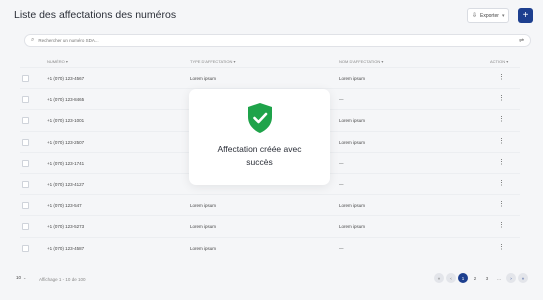 This screenshot has height=300, width=543. I want to click on search-input, so click(276, 40).